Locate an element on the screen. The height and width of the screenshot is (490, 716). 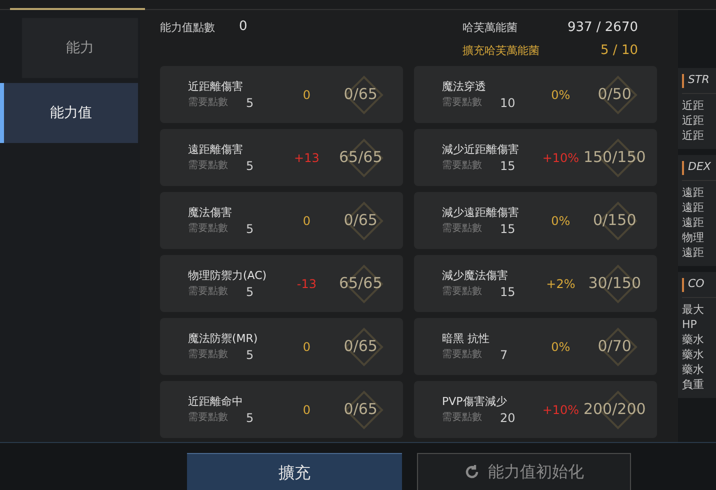
stat-name: 近距離傷害 is located at coordinates (216, 86).